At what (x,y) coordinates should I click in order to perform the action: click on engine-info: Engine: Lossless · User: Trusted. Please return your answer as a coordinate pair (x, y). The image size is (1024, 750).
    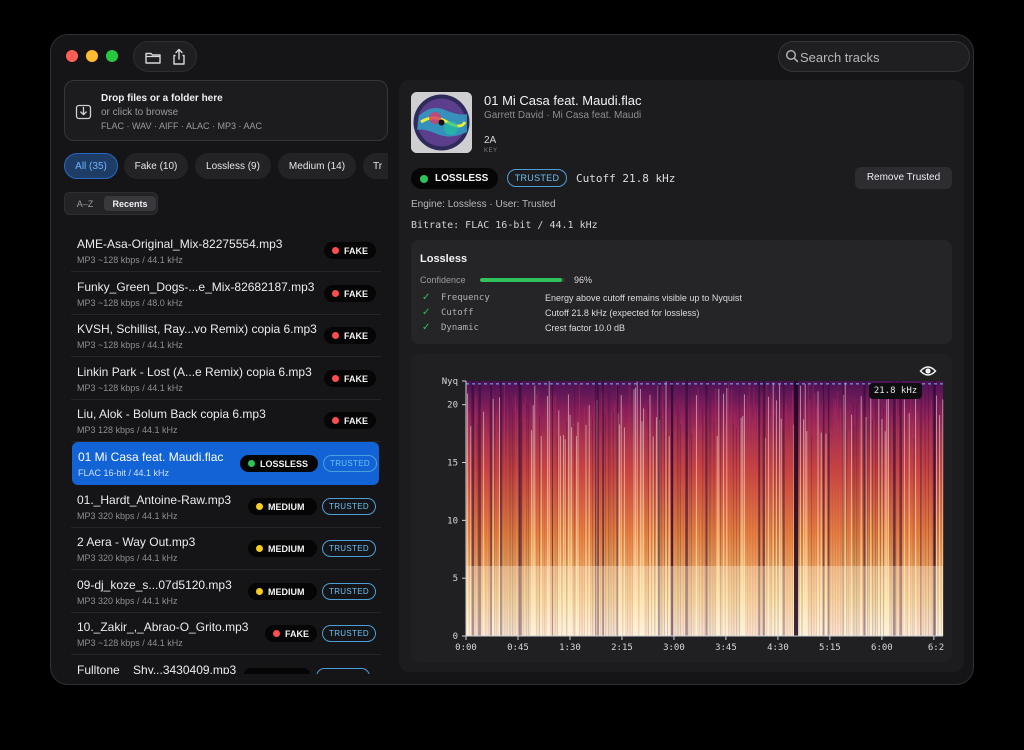
    Looking at the image, I should click on (483, 204).